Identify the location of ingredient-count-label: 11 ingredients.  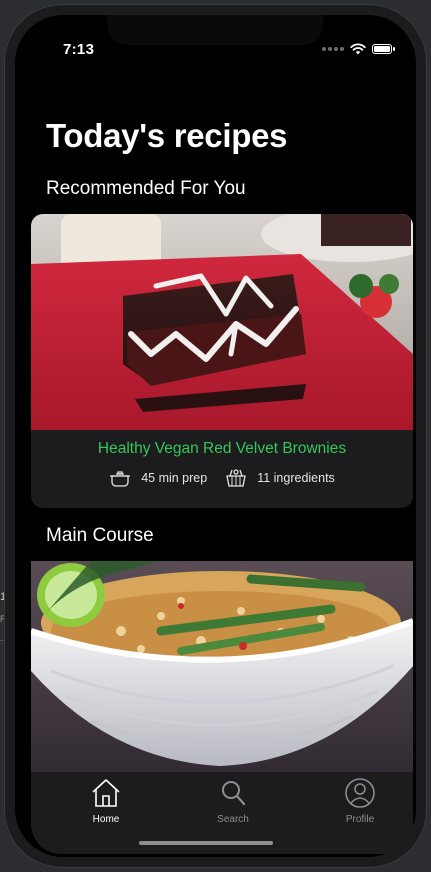
(296, 478).